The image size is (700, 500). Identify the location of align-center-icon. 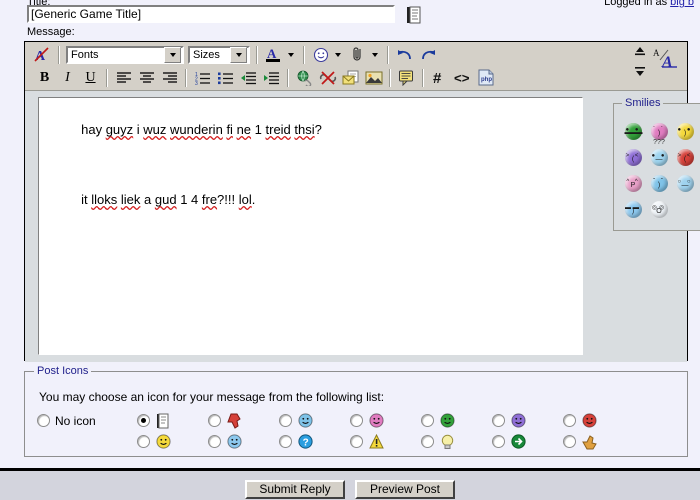
(146, 78).